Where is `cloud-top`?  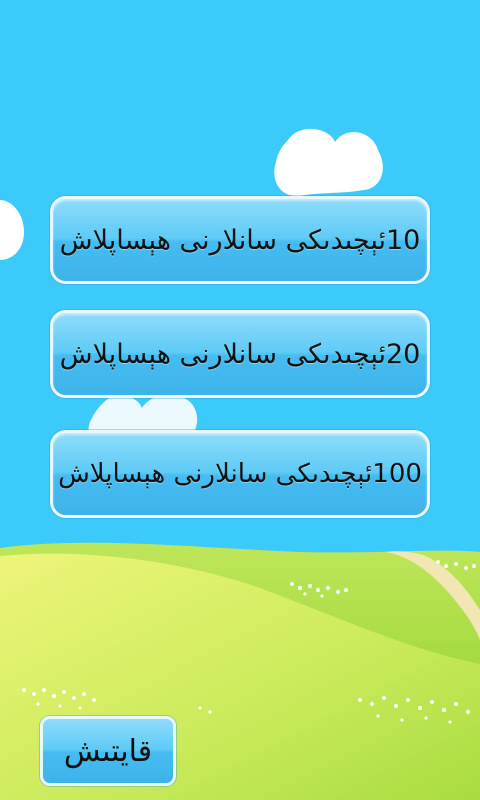 cloud-top is located at coordinates (328, 162).